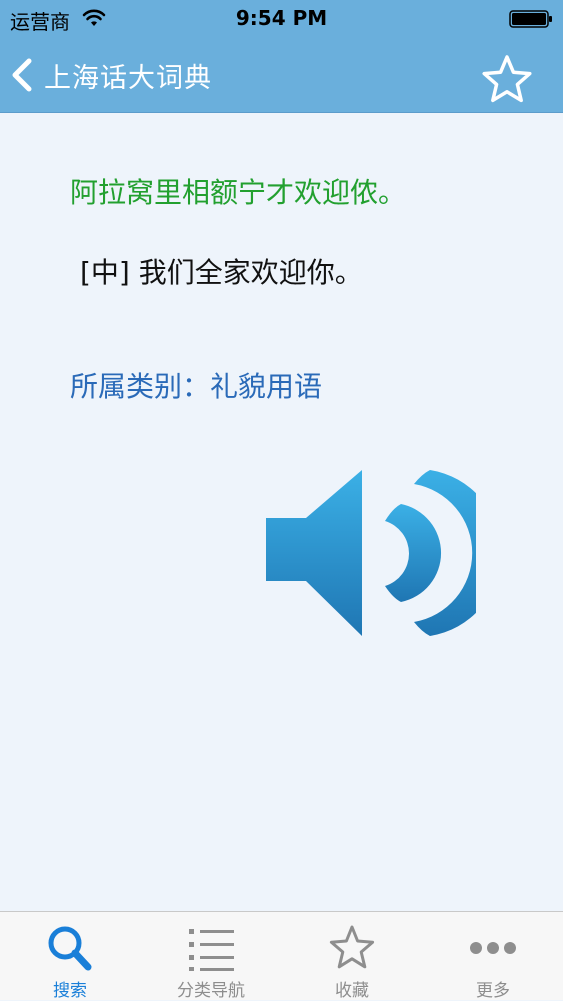 This screenshot has width=563, height=1001. What do you see at coordinates (238, 192) in the screenshot?
I see `dialect-phrase: 阿拉窝里相额宁才欢迎侬。` at bounding box center [238, 192].